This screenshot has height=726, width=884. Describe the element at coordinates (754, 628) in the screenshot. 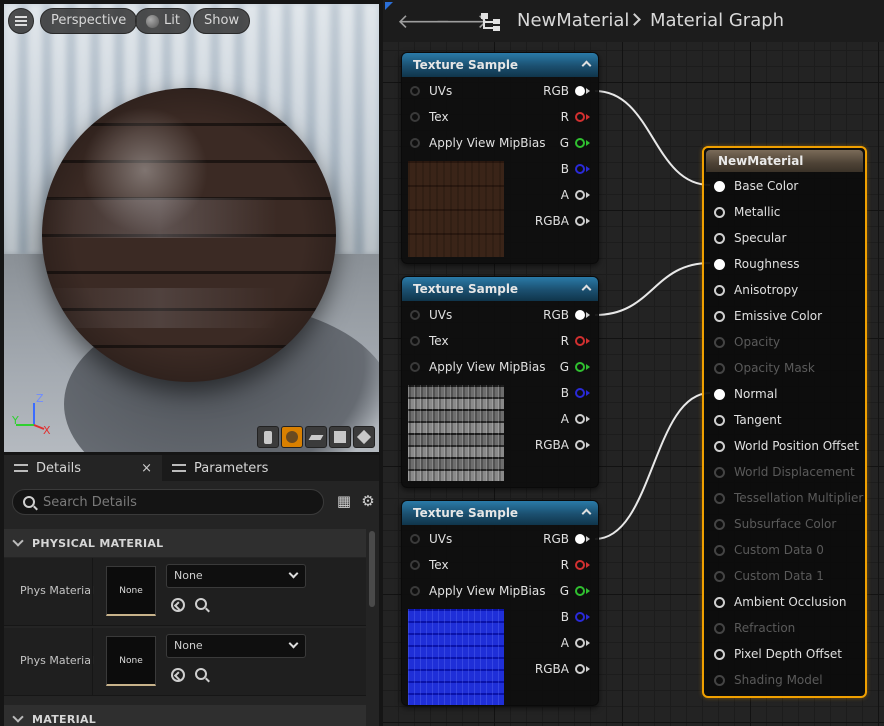

I see `input-pin: Refraction` at that location.